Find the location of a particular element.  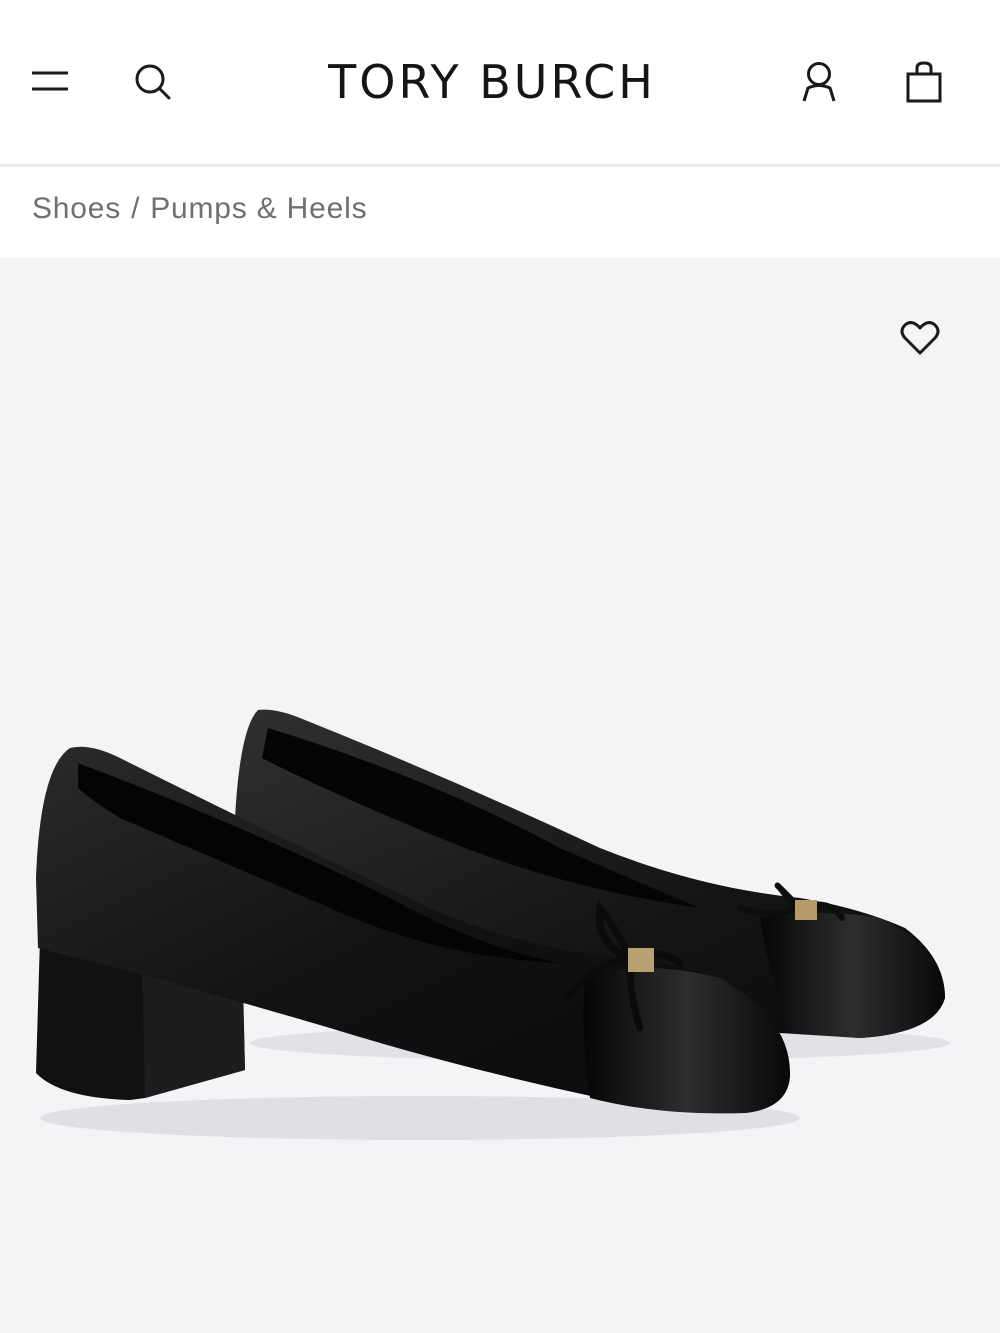

site-header: TORY BURCH is located at coordinates (500, 83).